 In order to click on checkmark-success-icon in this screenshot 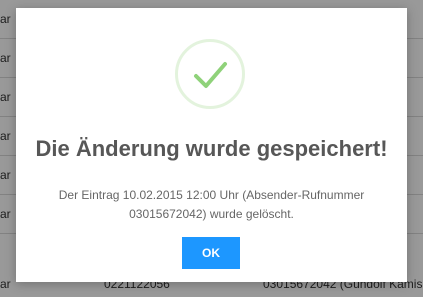, I will do `click(210, 74)`.